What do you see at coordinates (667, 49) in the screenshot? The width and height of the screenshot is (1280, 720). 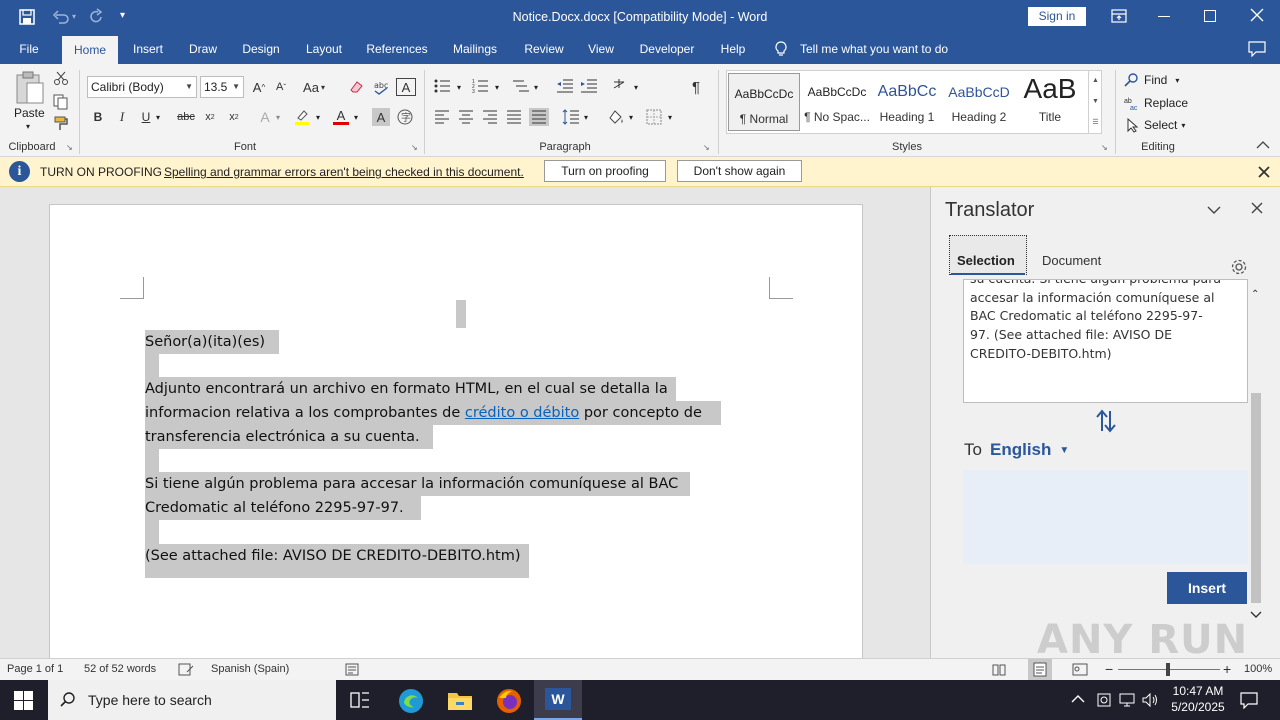 I see `tab-developer: Developer` at bounding box center [667, 49].